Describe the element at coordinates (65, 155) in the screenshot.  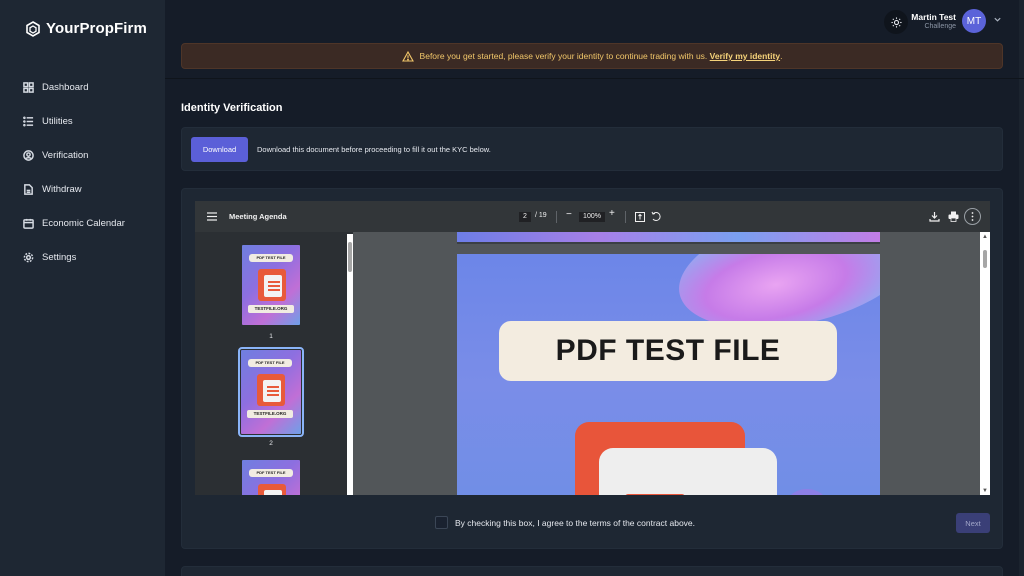
I see `sidebar-item-label: Verification` at that location.